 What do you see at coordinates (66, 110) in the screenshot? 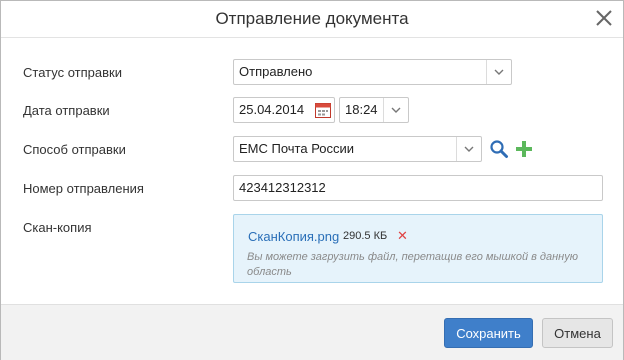
I see `date-label: Дата отправки` at bounding box center [66, 110].